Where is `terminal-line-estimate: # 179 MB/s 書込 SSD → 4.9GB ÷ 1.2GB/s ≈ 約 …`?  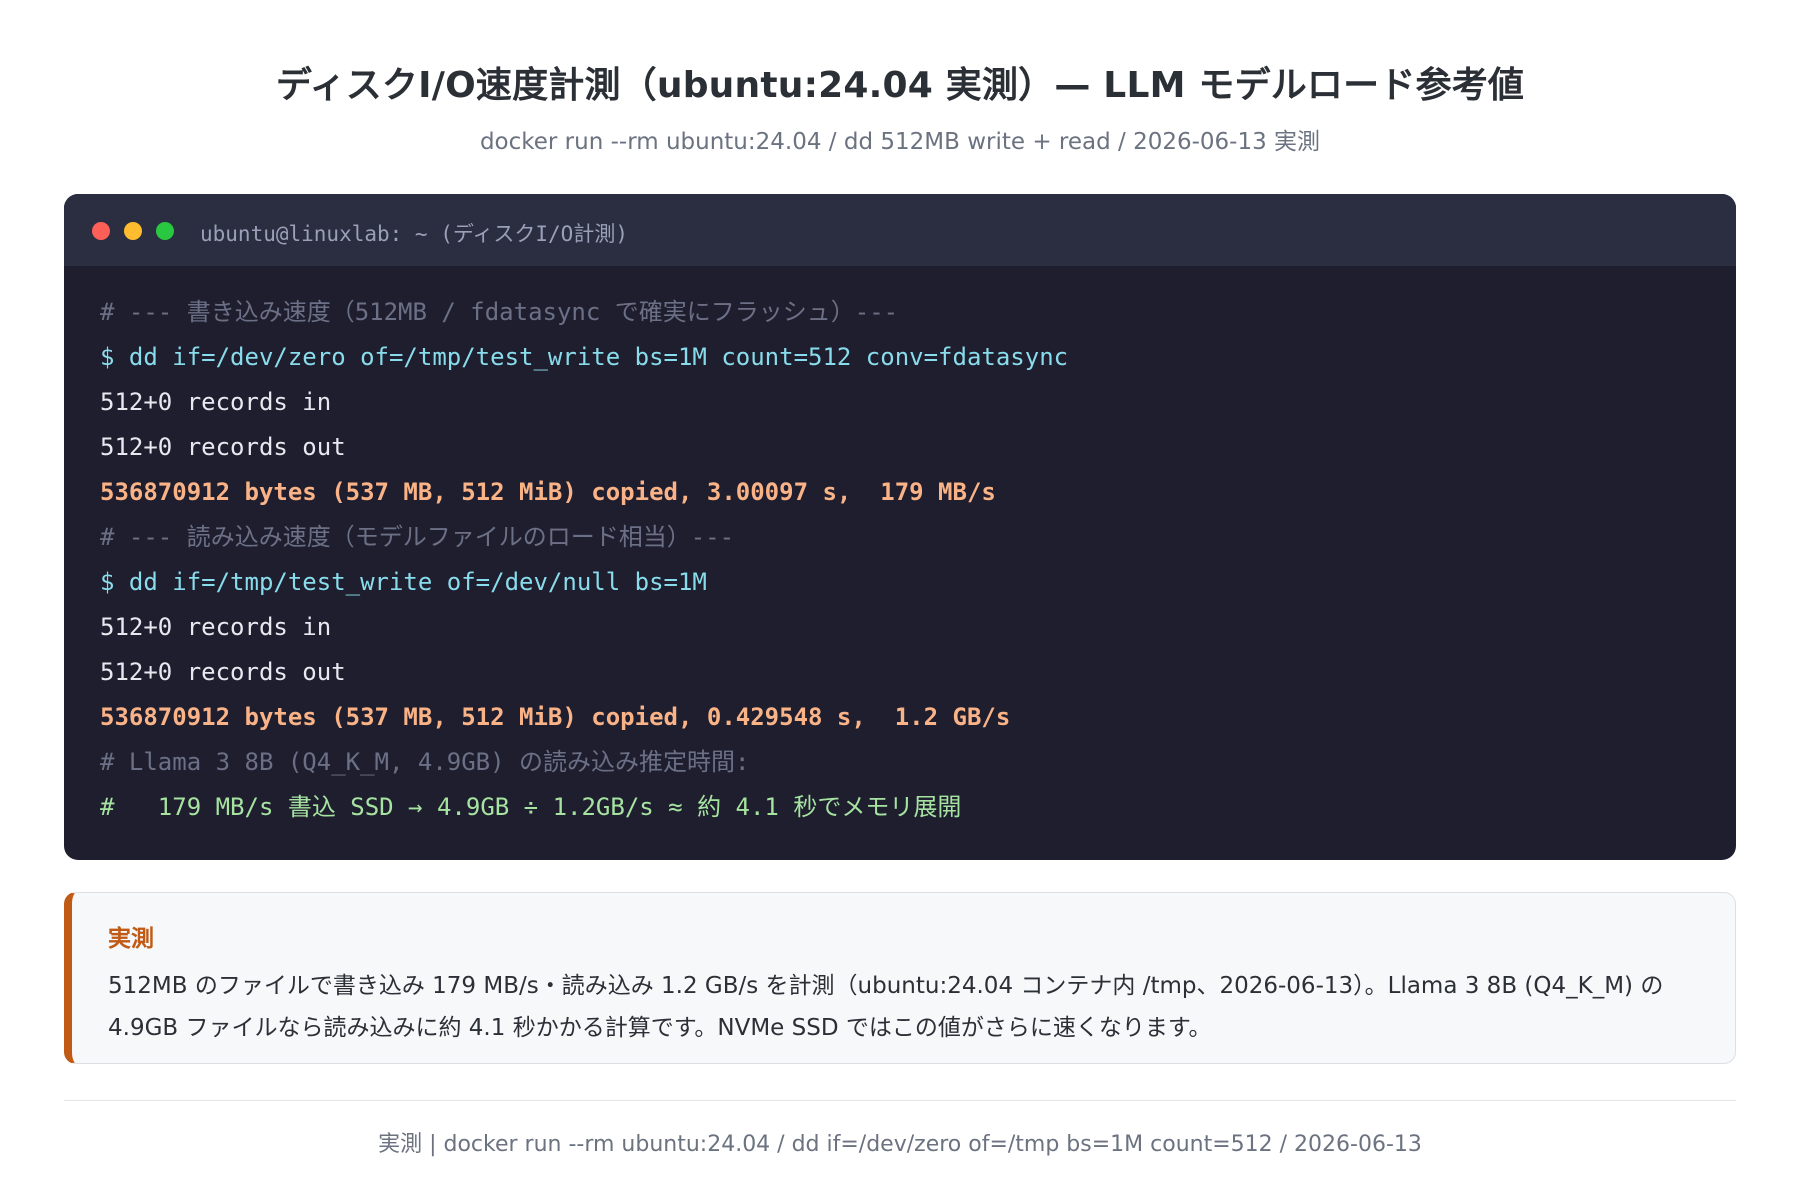
terminal-line-estimate: # 179 MB/s 書込 SSD → 4.9GB ÷ 1.2GB/s ≈ 約 … is located at coordinates (531, 807).